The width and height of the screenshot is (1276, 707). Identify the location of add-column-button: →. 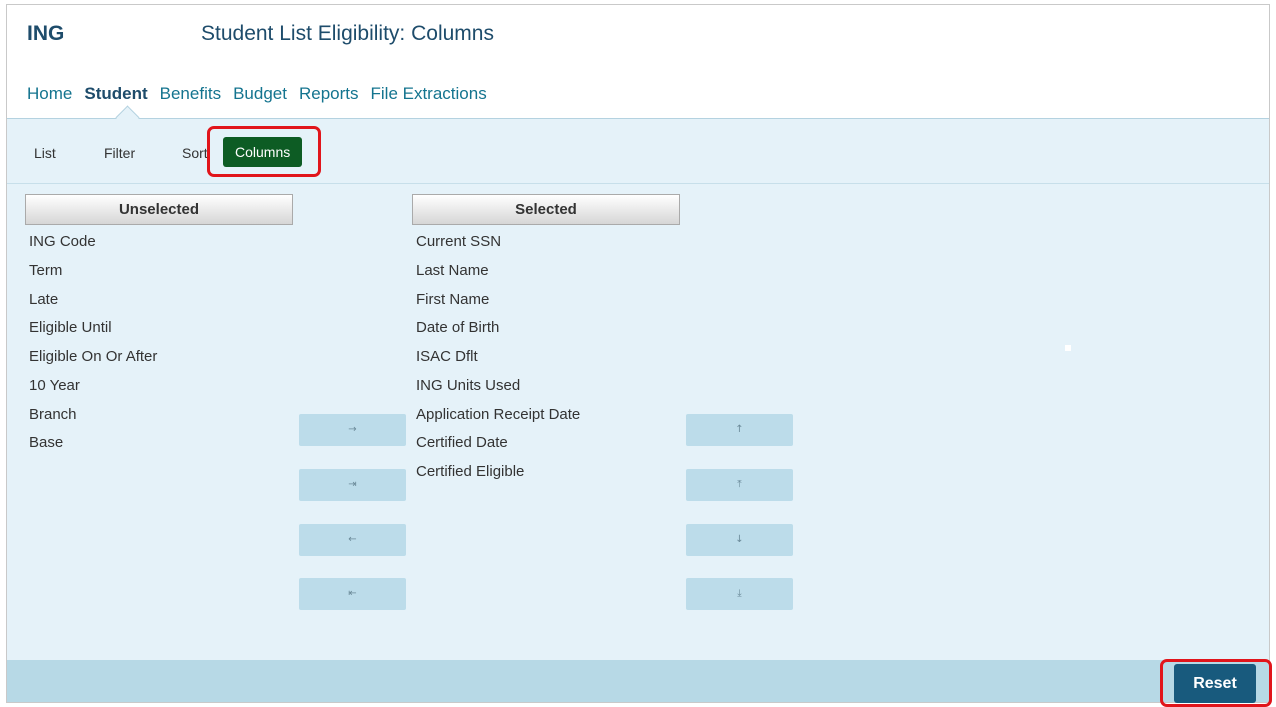
(352, 430).